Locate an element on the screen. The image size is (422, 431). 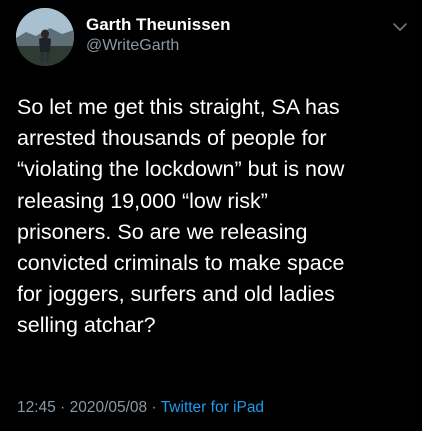
tweet-text-line: convicted criminals to make space is located at coordinates (181, 263).